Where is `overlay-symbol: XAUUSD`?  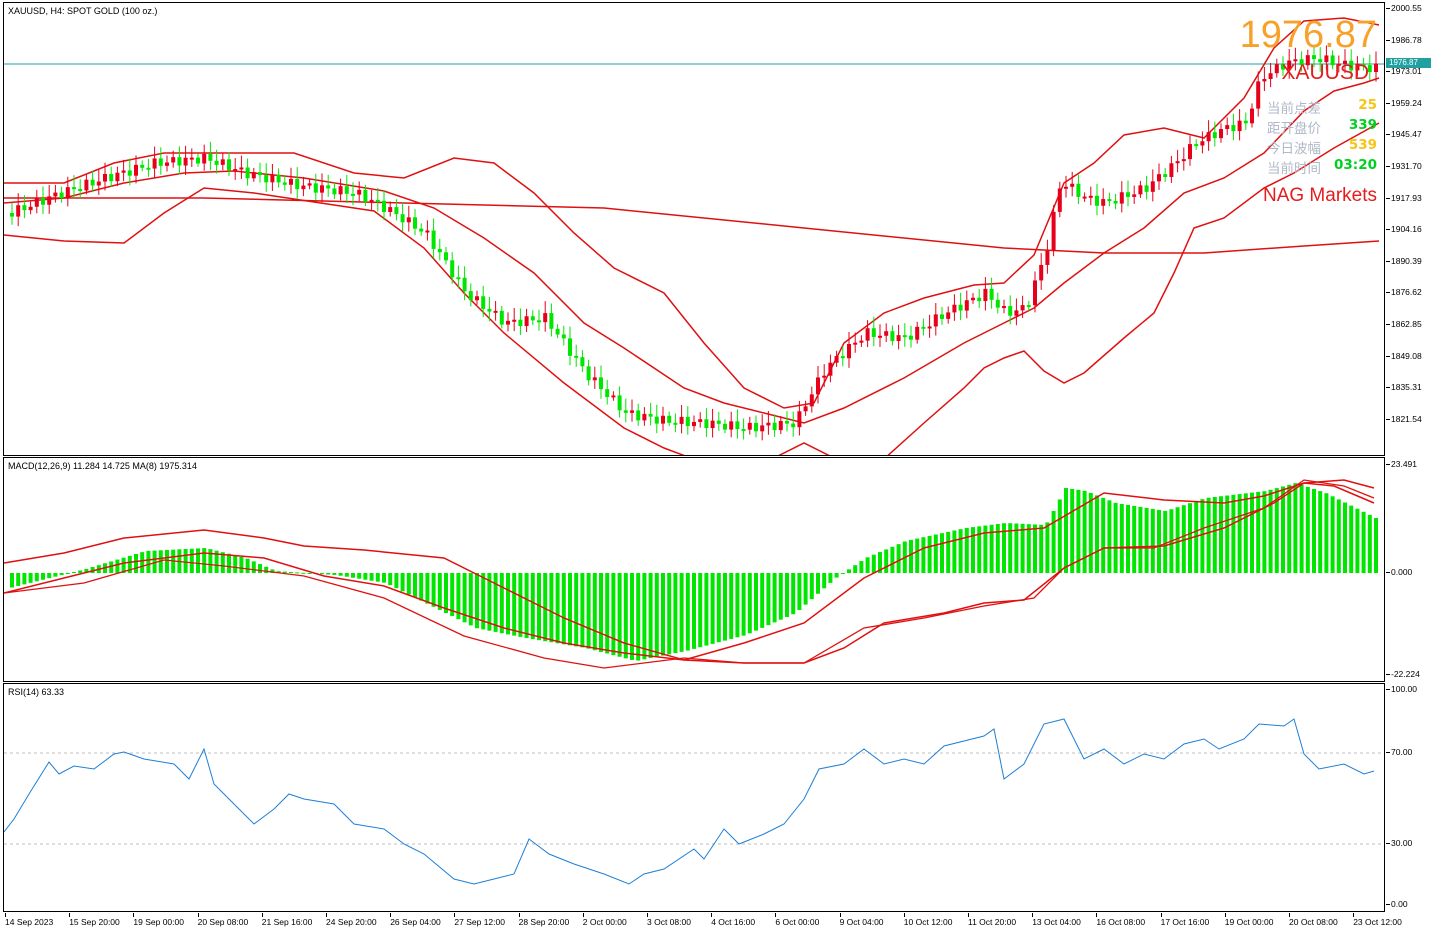
overlay-symbol: XAUUSD is located at coordinates (1325, 72).